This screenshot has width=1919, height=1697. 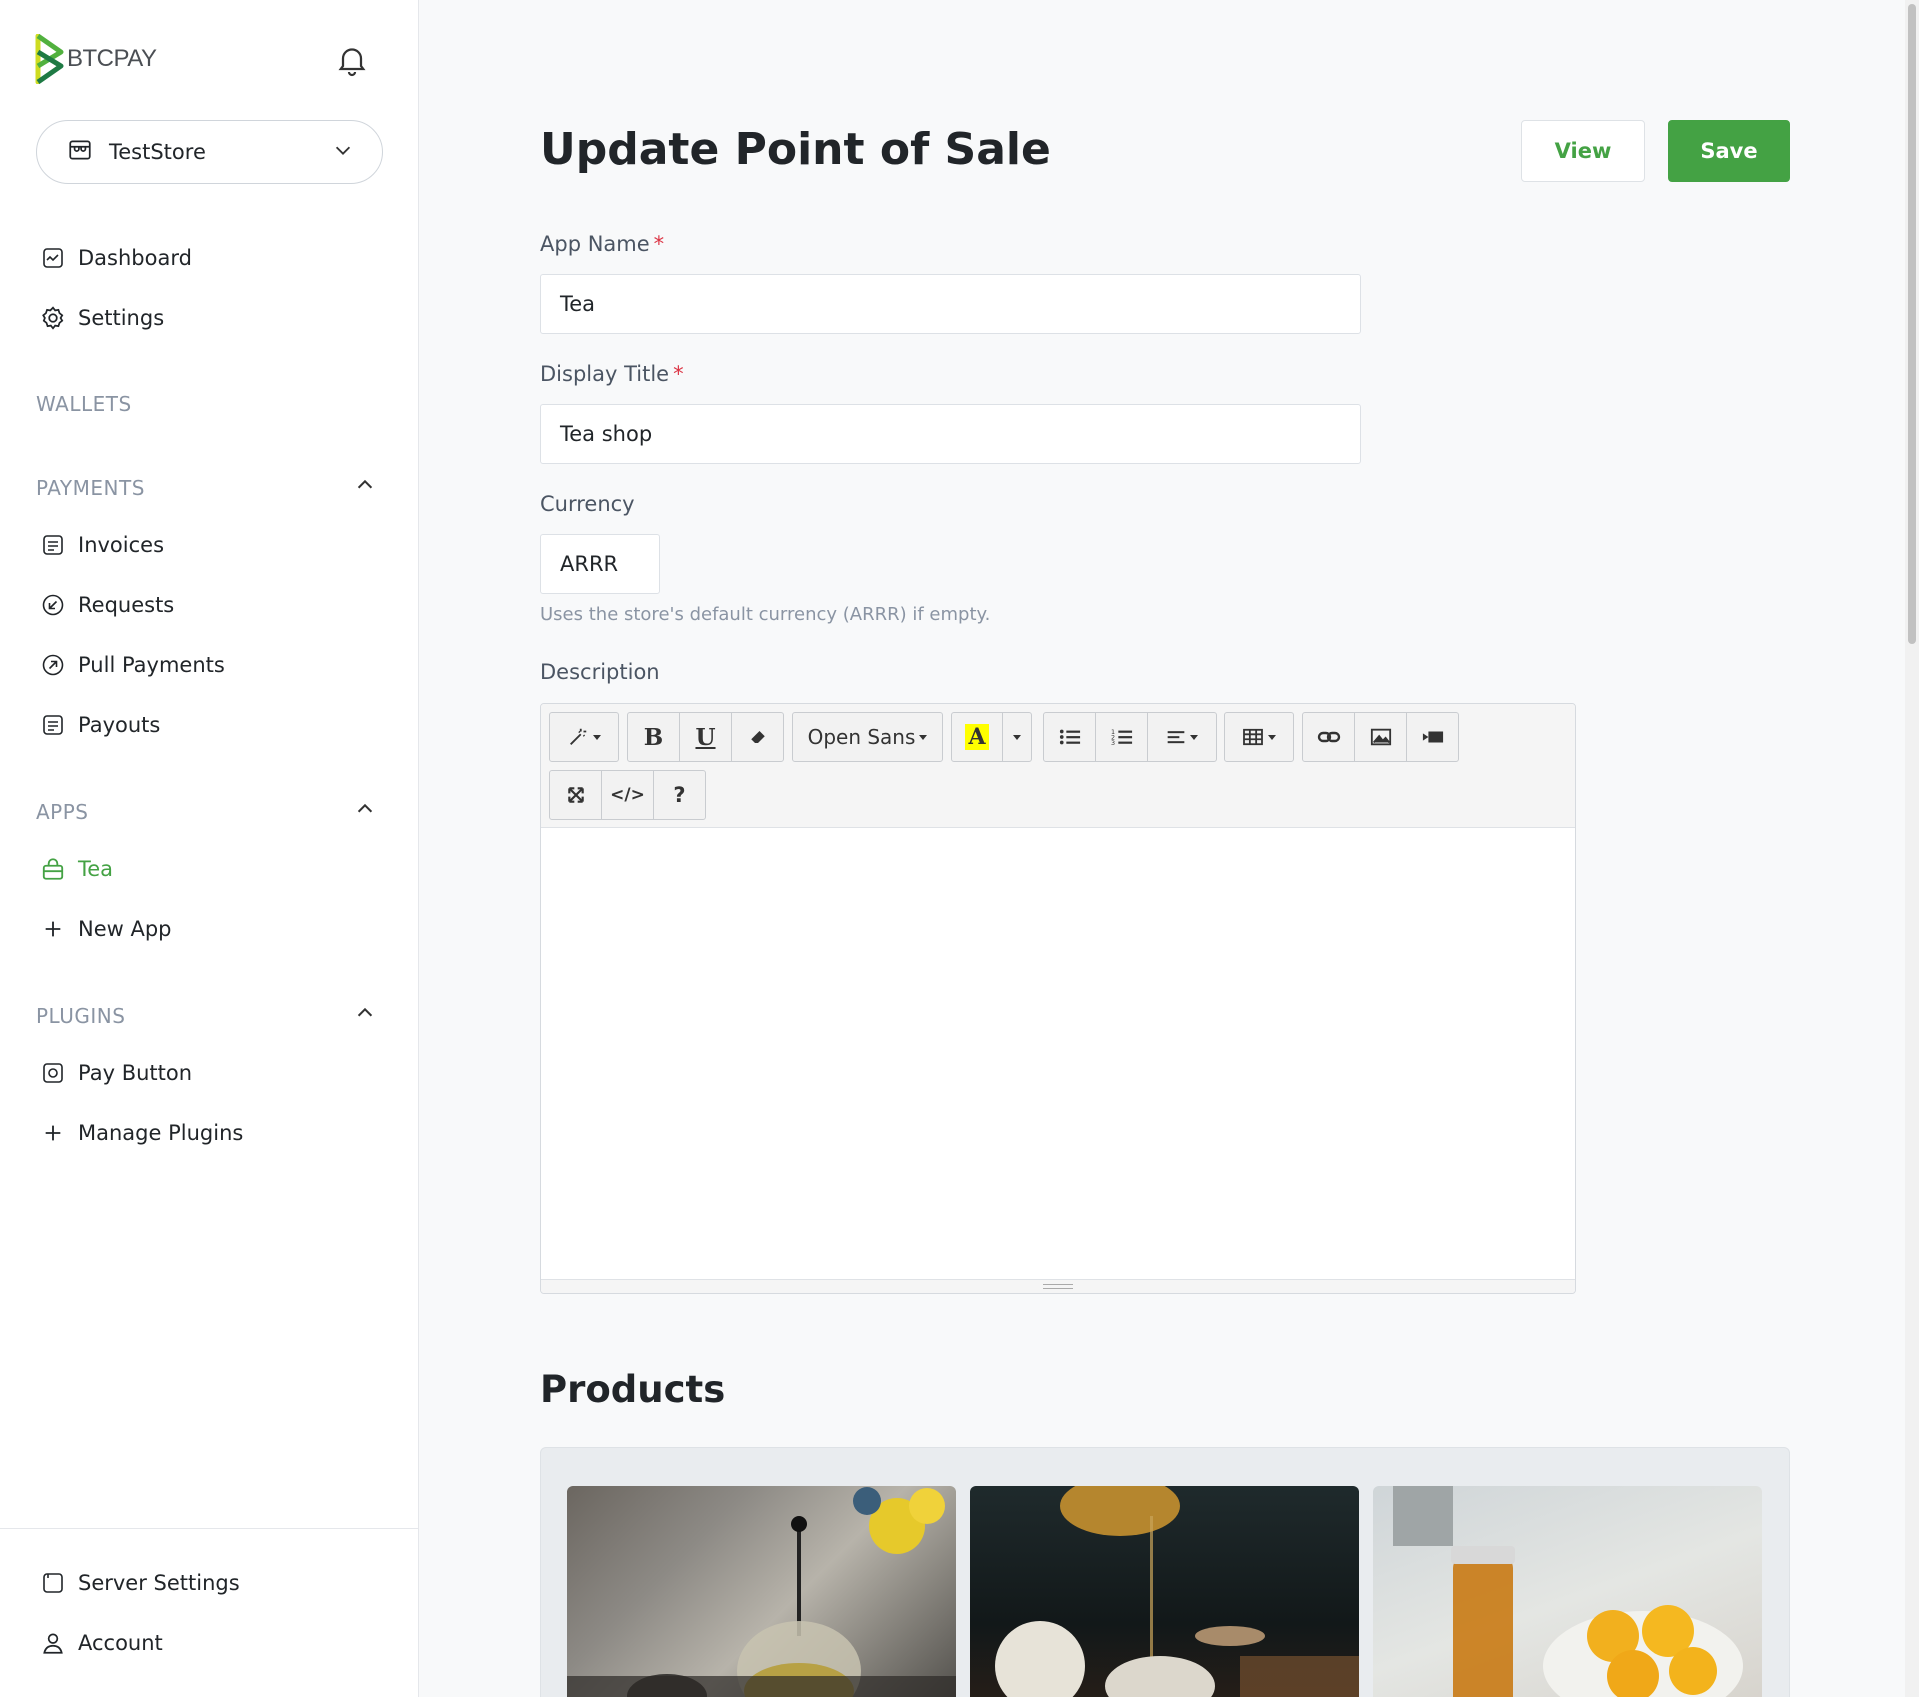 I want to click on sidebar-item-dashboard: Dashboard, so click(x=116, y=258).